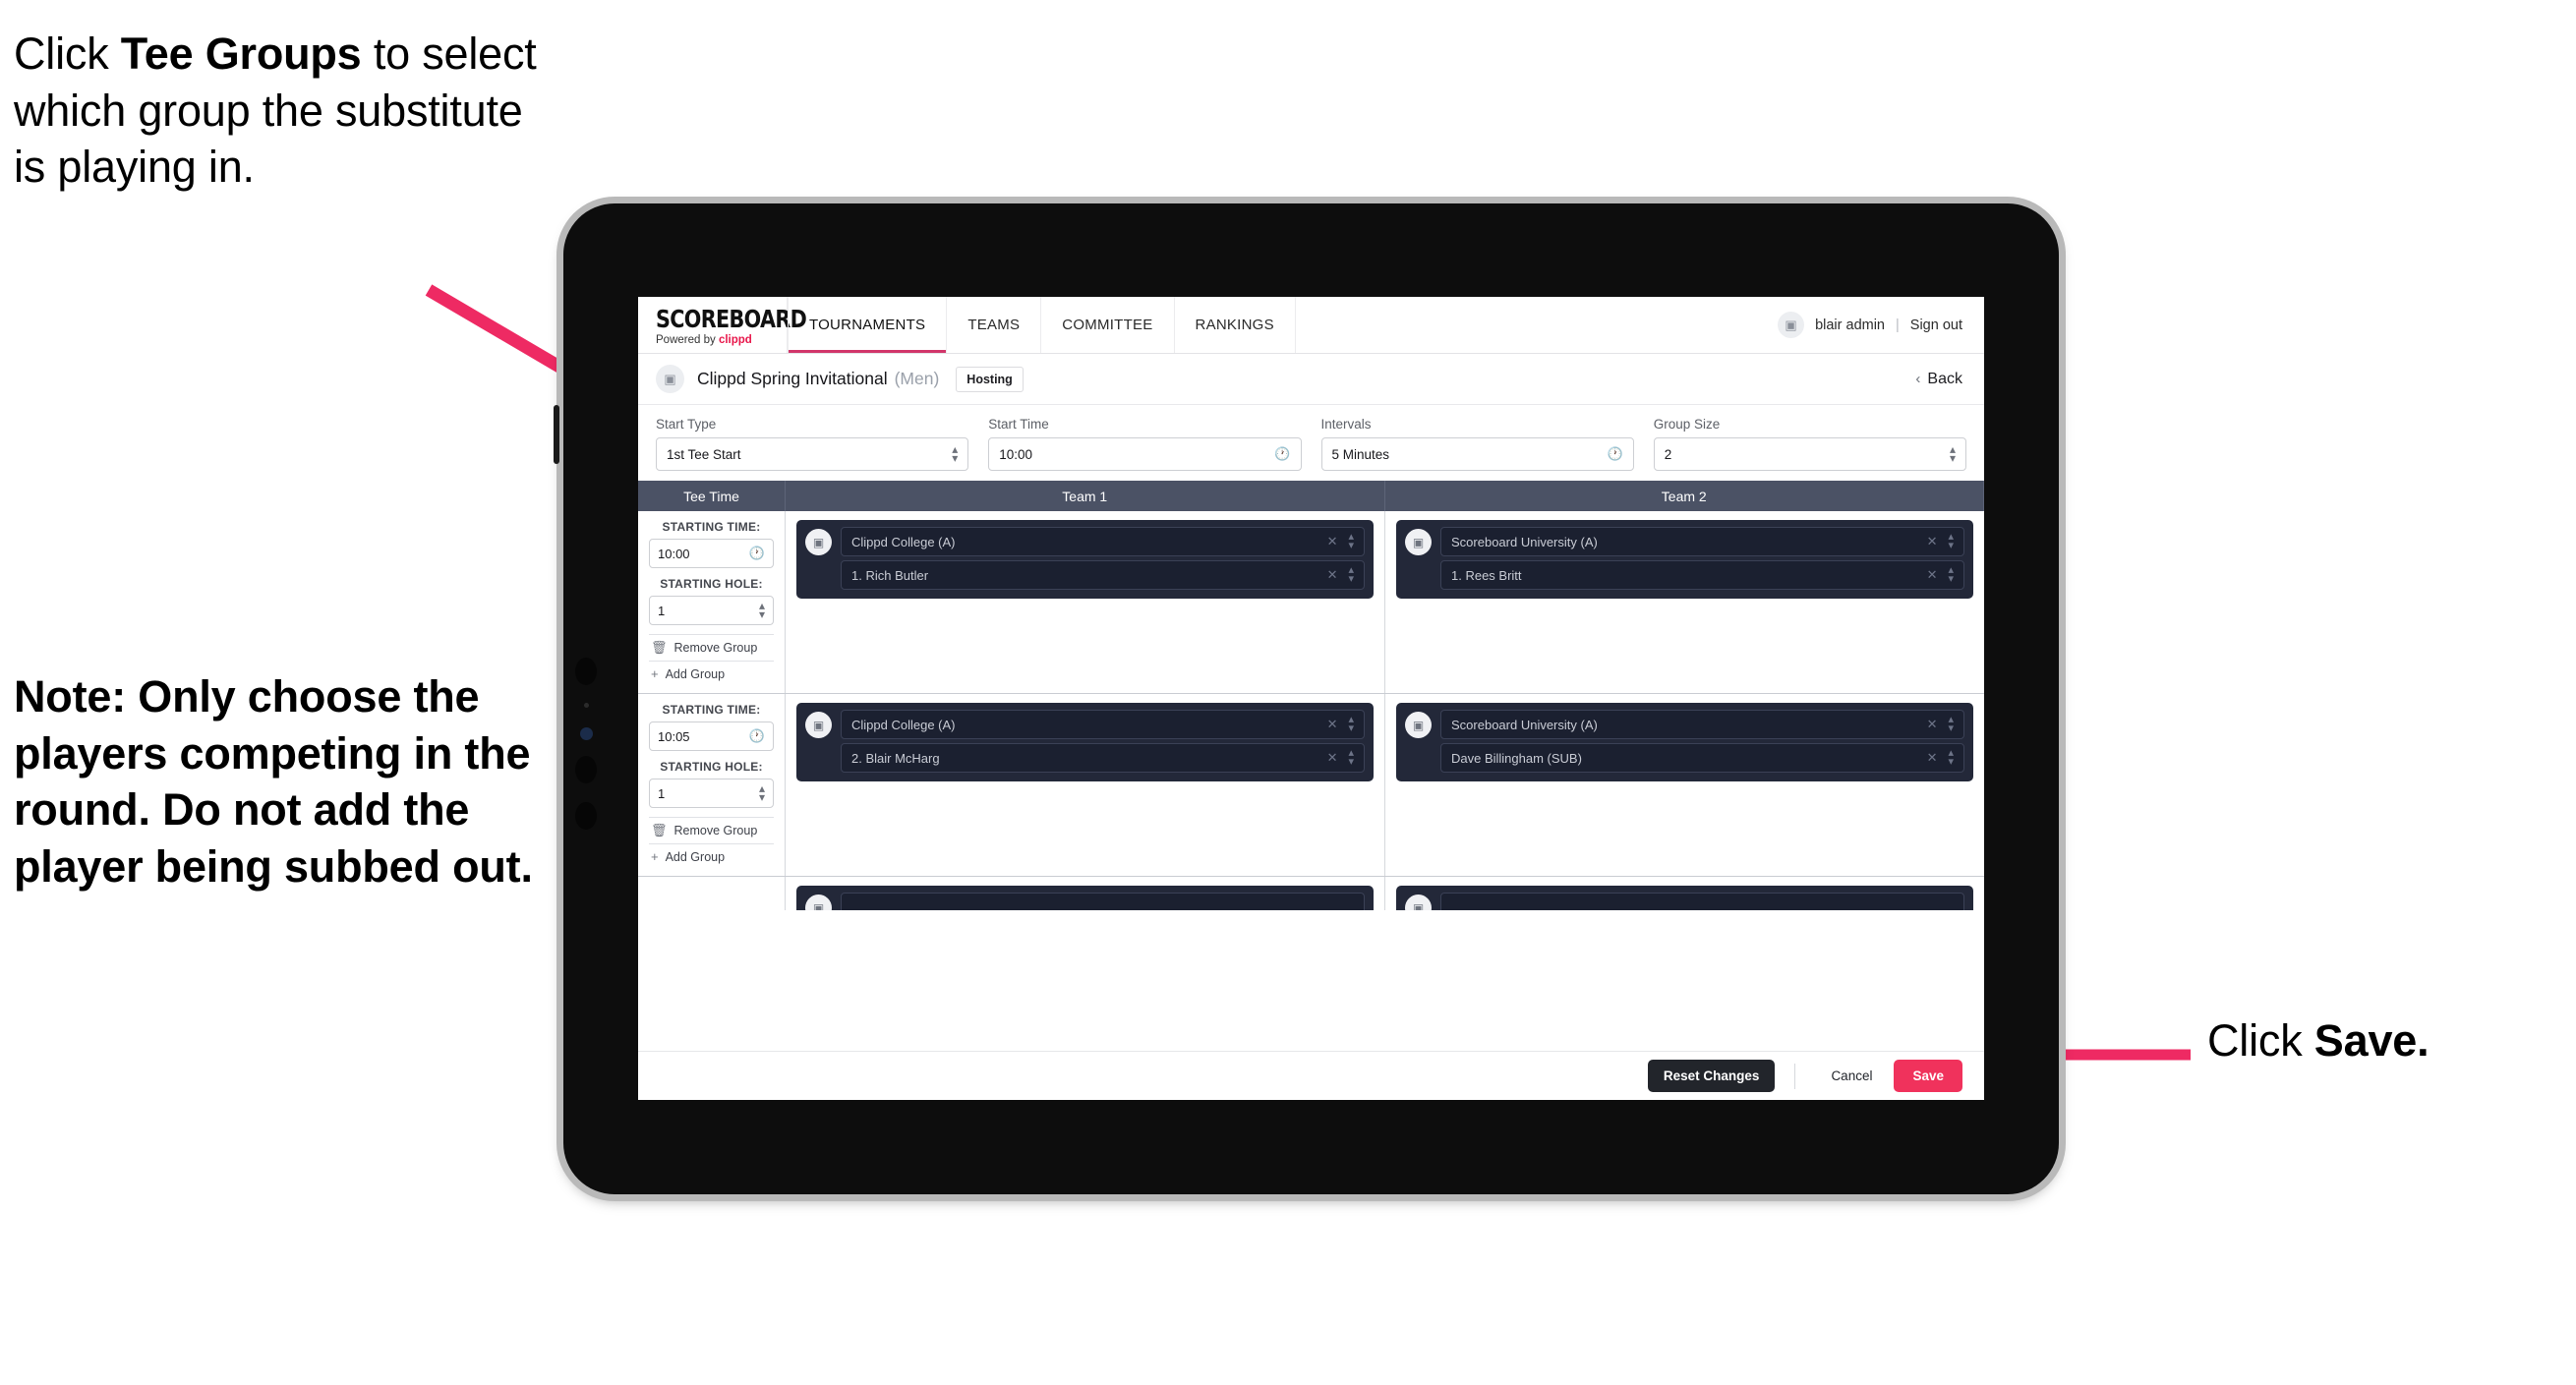  I want to click on control-group-size: Group Size 2 ▴ ▾, so click(1809, 444).